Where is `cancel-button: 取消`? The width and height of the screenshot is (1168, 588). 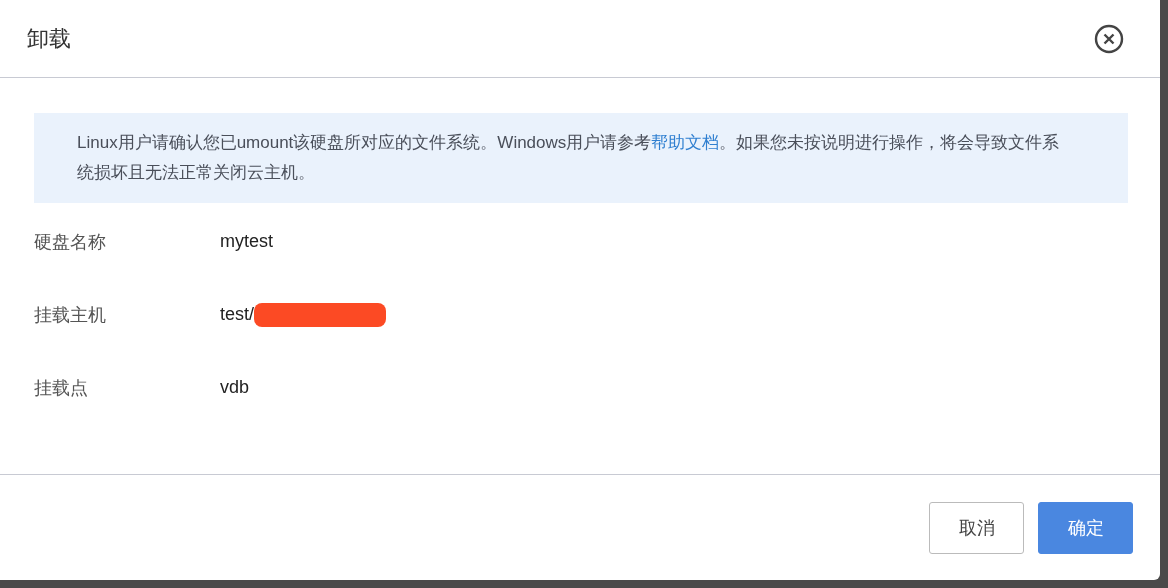 cancel-button: 取消 is located at coordinates (976, 527).